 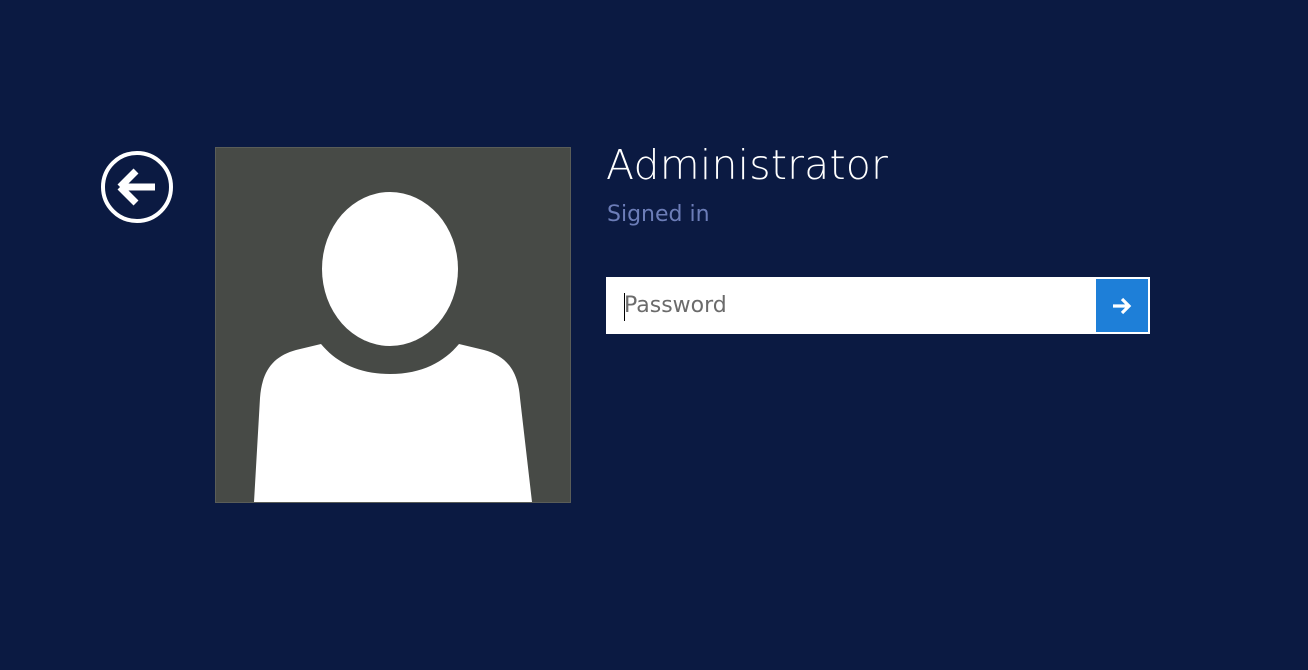 I want to click on back-button, so click(x=137, y=187).